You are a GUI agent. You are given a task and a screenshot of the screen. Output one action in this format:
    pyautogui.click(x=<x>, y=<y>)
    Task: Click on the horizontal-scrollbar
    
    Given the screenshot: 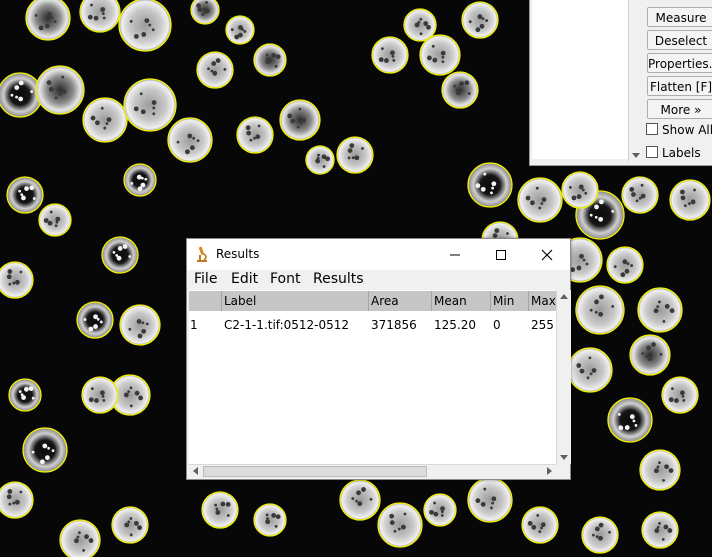 What is the action you would take?
    pyautogui.click(x=372, y=471)
    